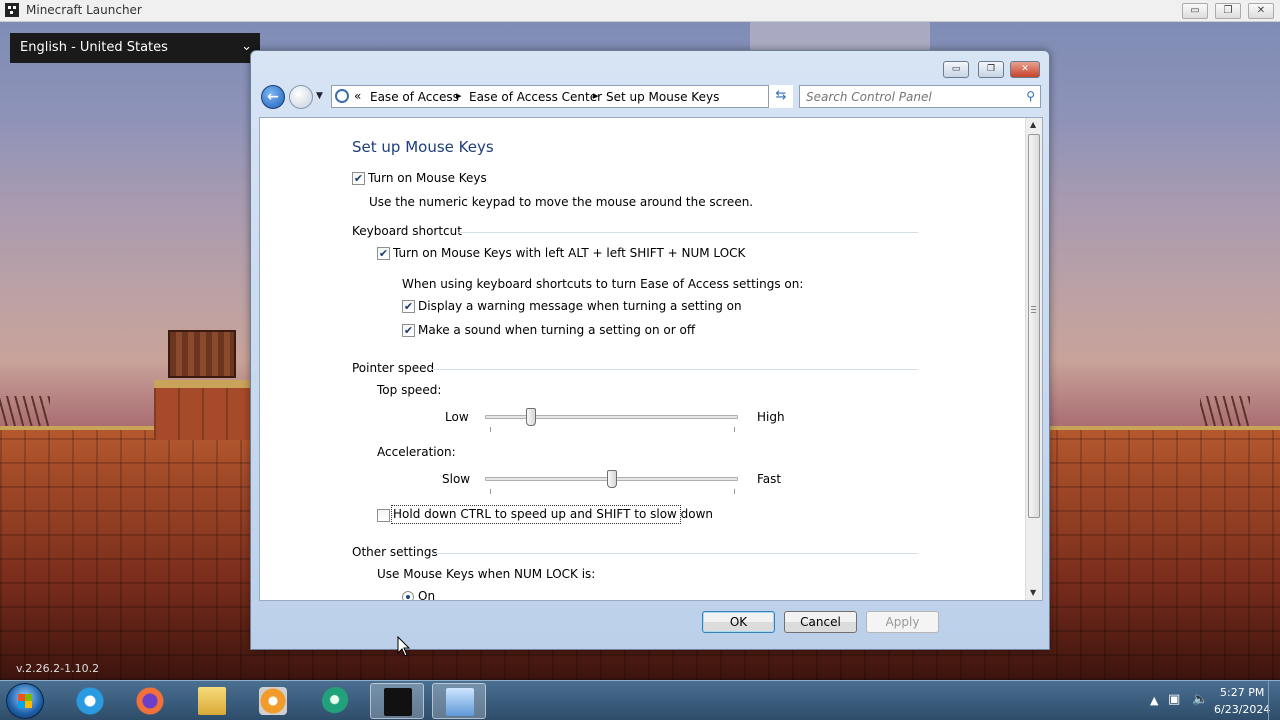 This screenshot has width=1280, height=720. What do you see at coordinates (319, 96) in the screenshot?
I see `recent-pages-chevron-icon: ▼` at bounding box center [319, 96].